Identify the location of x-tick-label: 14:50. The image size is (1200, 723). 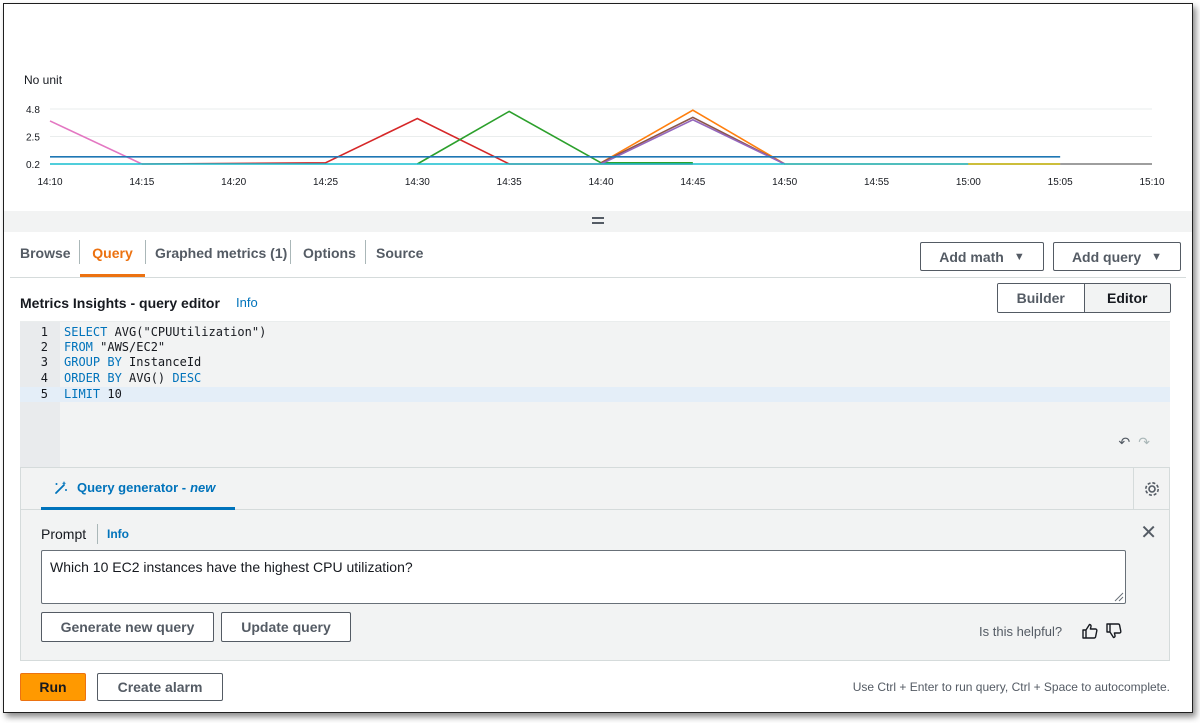
(784, 182).